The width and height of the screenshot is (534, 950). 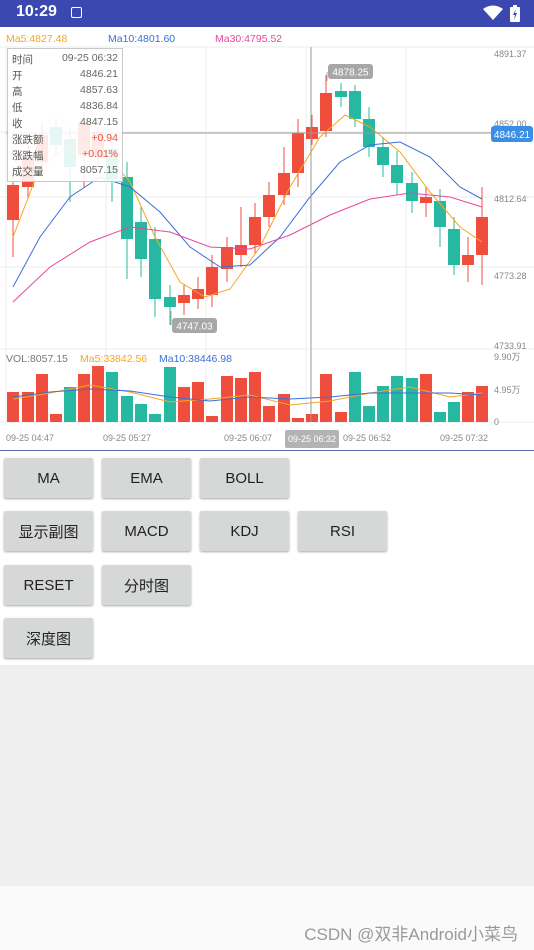 What do you see at coordinates (99, 122) in the screenshot?
I see `info-value: 4847.15` at bounding box center [99, 122].